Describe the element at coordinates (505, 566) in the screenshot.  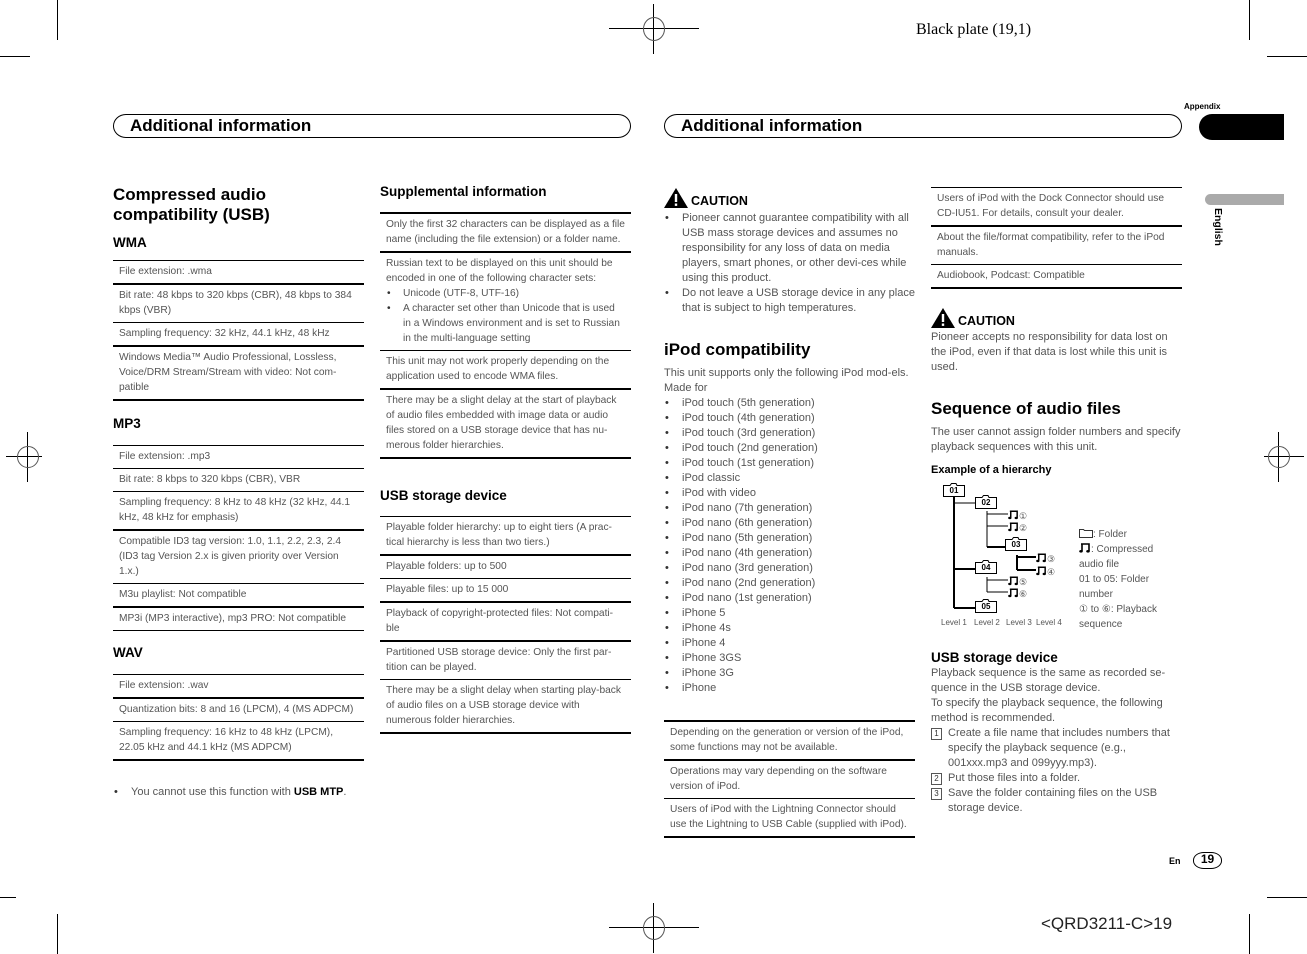
I see `table-row: Playable folders: up to 500` at that location.